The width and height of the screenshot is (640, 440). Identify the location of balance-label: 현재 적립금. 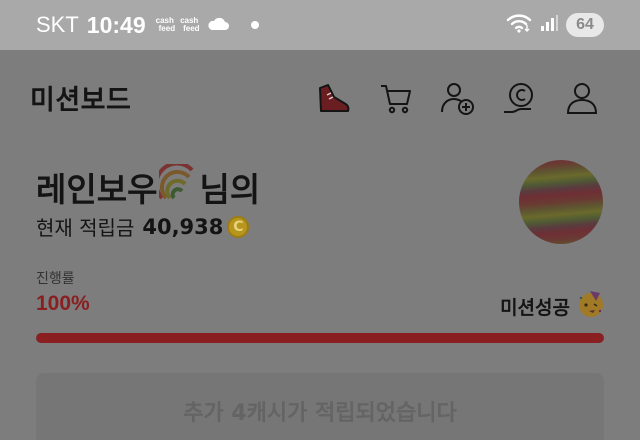
(85, 228).